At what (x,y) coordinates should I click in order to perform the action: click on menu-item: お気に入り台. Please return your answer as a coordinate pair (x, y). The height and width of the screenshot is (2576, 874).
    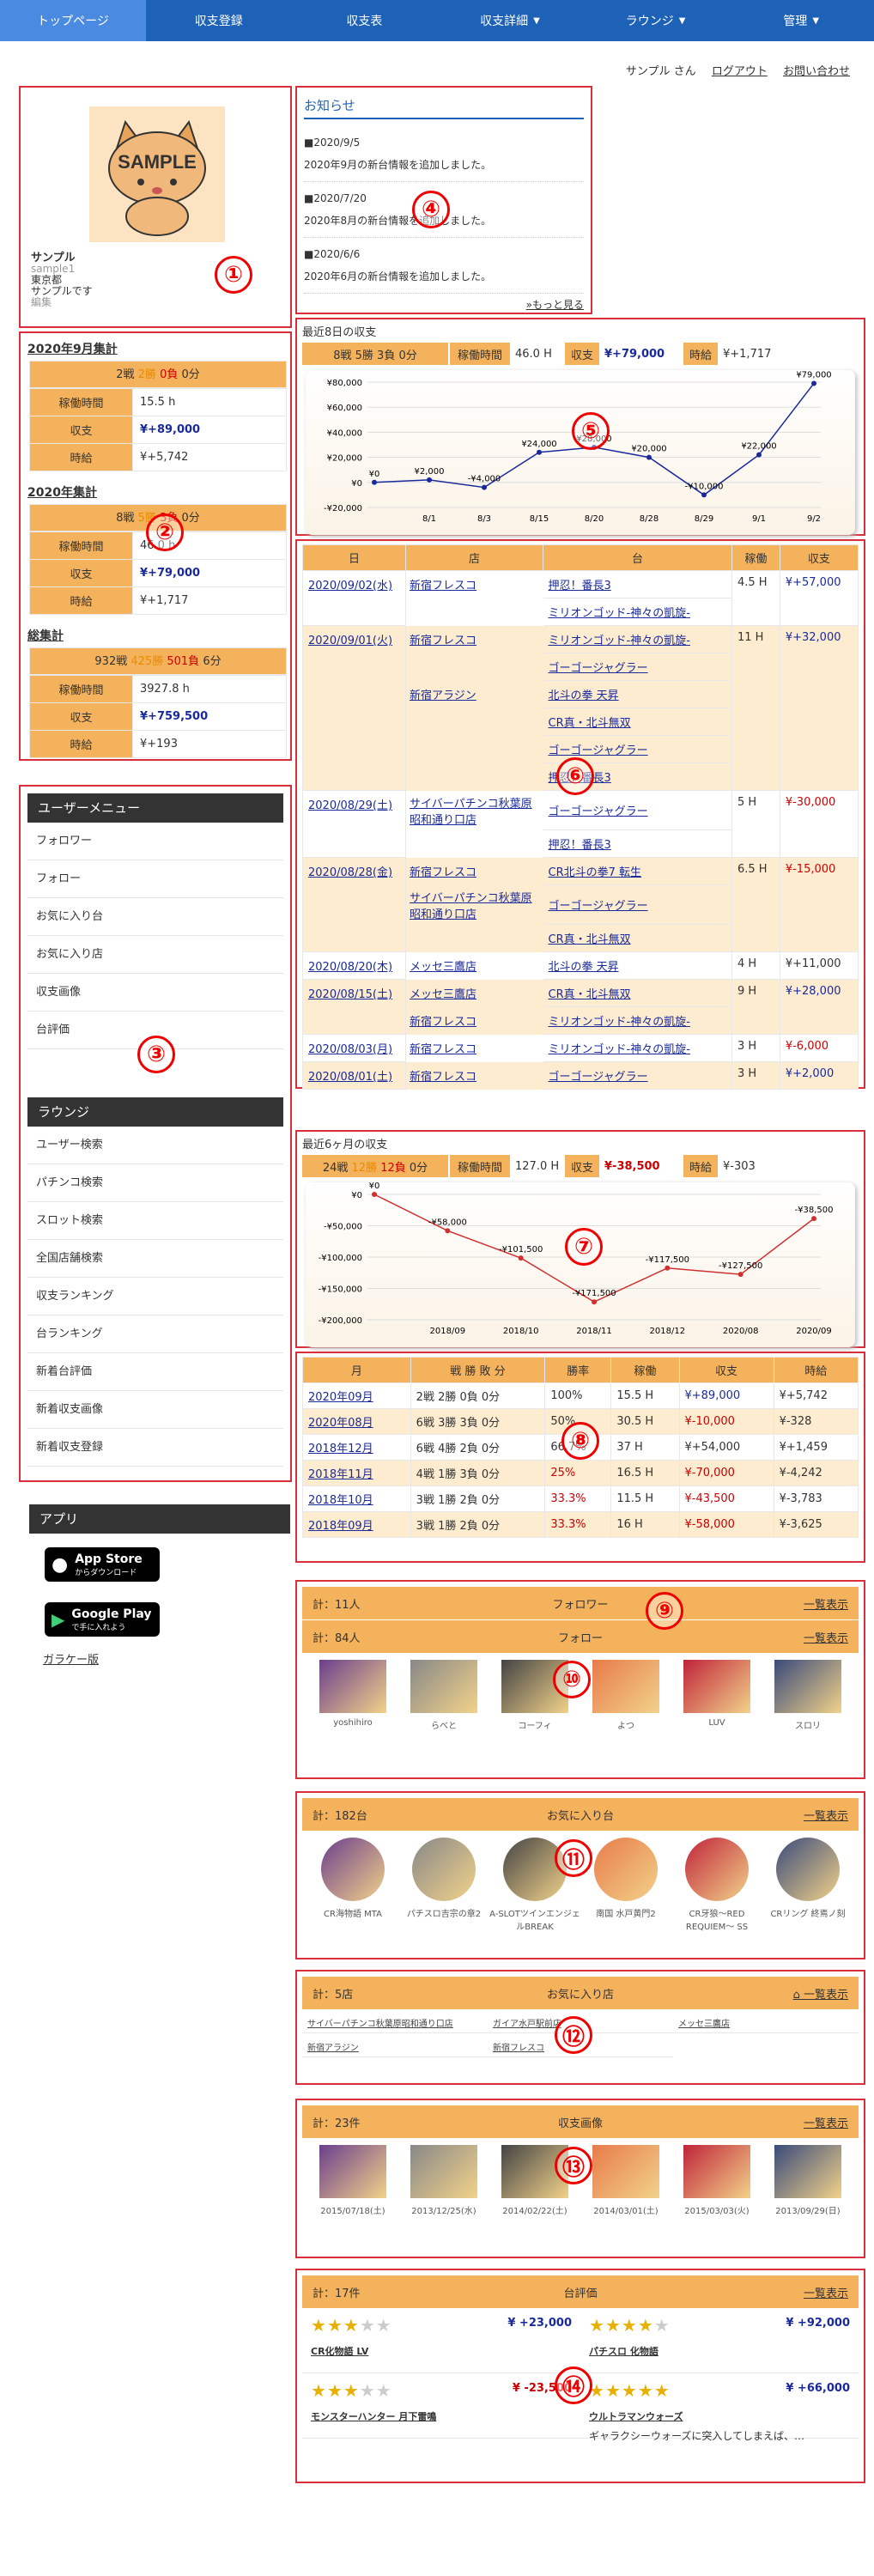
    Looking at the image, I should click on (155, 917).